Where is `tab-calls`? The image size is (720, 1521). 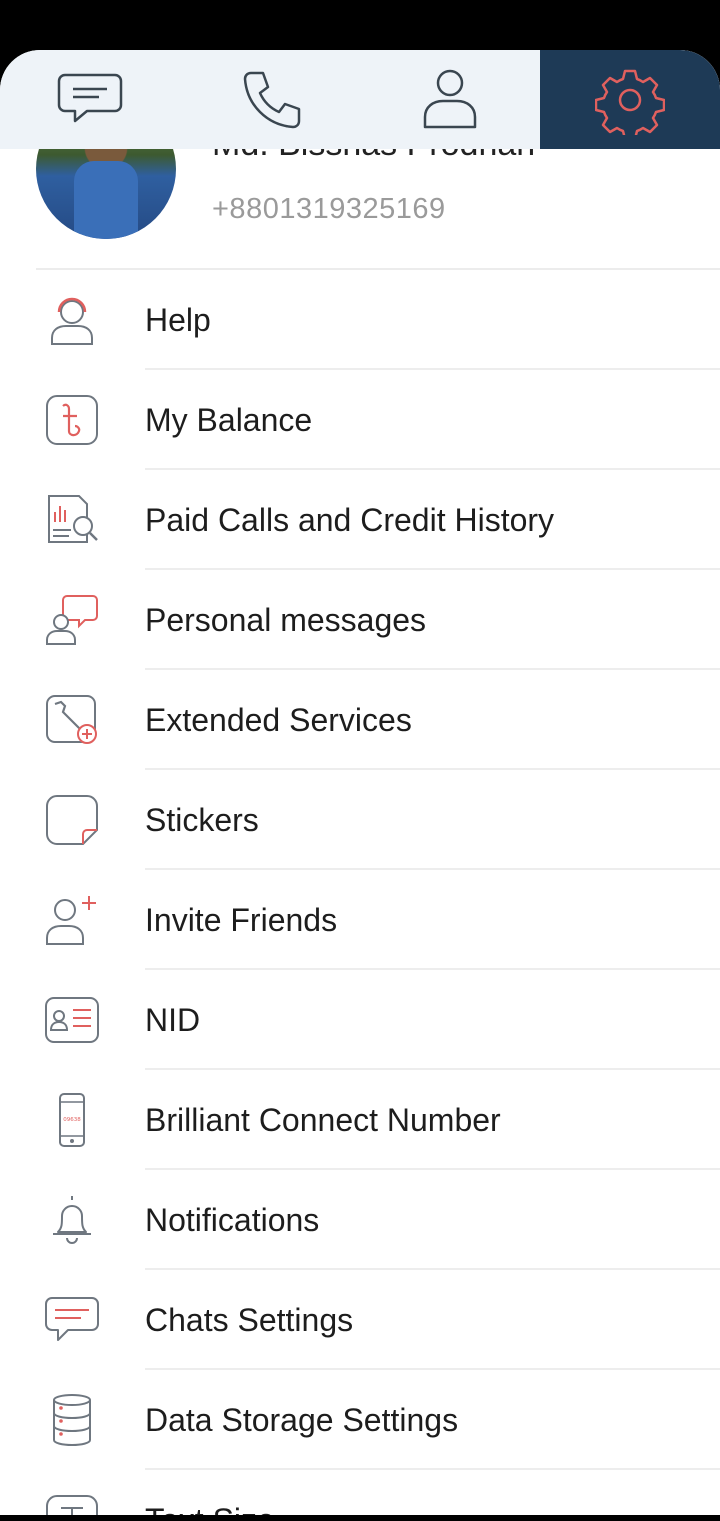 tab-calls is located at coordinates (270, 99).